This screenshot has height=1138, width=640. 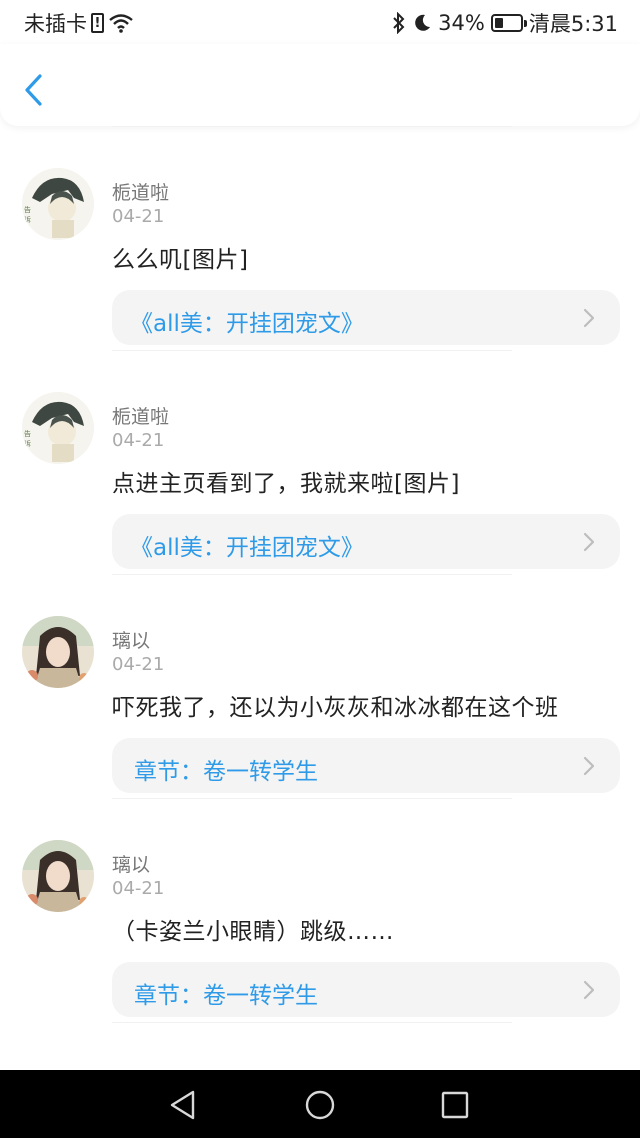 What do you see at coordinates (286, 484) in the screenshot?
I see `comment-text: 点进主页看到了，我就来啦[图片]` at bounding box center [286, 484].